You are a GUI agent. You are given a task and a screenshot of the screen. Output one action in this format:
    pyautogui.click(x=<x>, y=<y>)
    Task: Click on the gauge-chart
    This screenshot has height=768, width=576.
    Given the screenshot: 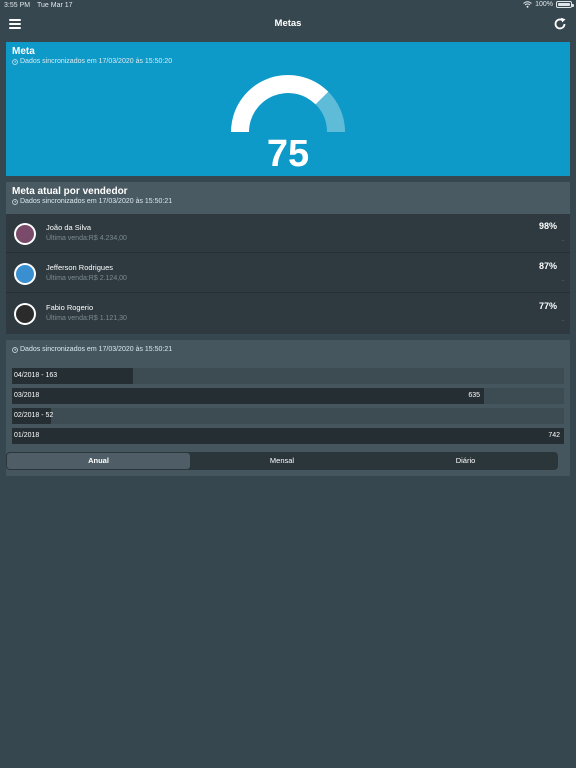 What is the action you would take?
    pyautogui.click(x=288, y=103)
    